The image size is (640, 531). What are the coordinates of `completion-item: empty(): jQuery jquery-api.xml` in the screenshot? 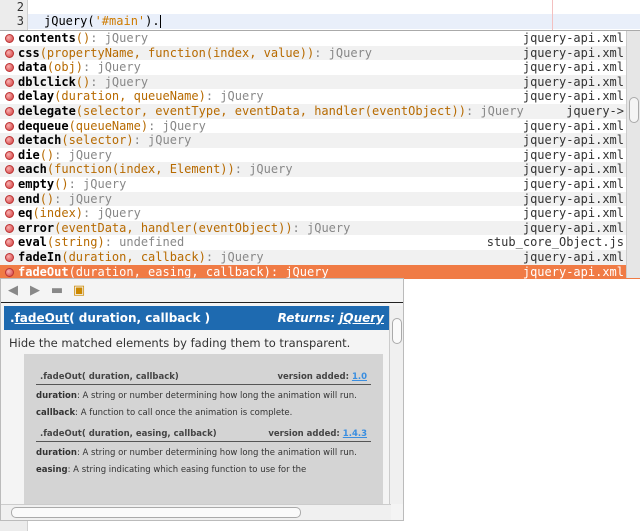 It's located at (320, 184).